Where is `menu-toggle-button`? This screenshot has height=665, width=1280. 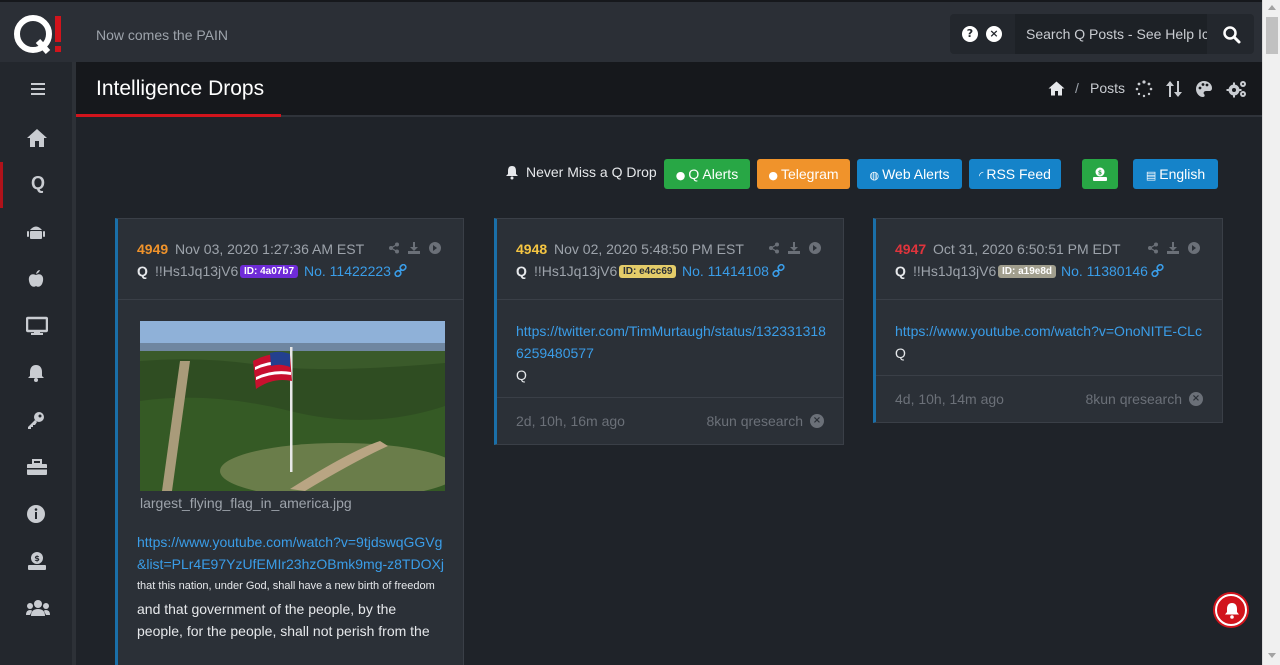
menu-toggle-button is located at coordinates (36, 89).